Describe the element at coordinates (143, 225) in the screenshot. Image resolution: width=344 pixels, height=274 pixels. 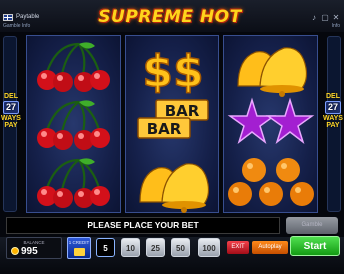
I see `status-message: PLEASE PLACE YOUR BET` at that location.